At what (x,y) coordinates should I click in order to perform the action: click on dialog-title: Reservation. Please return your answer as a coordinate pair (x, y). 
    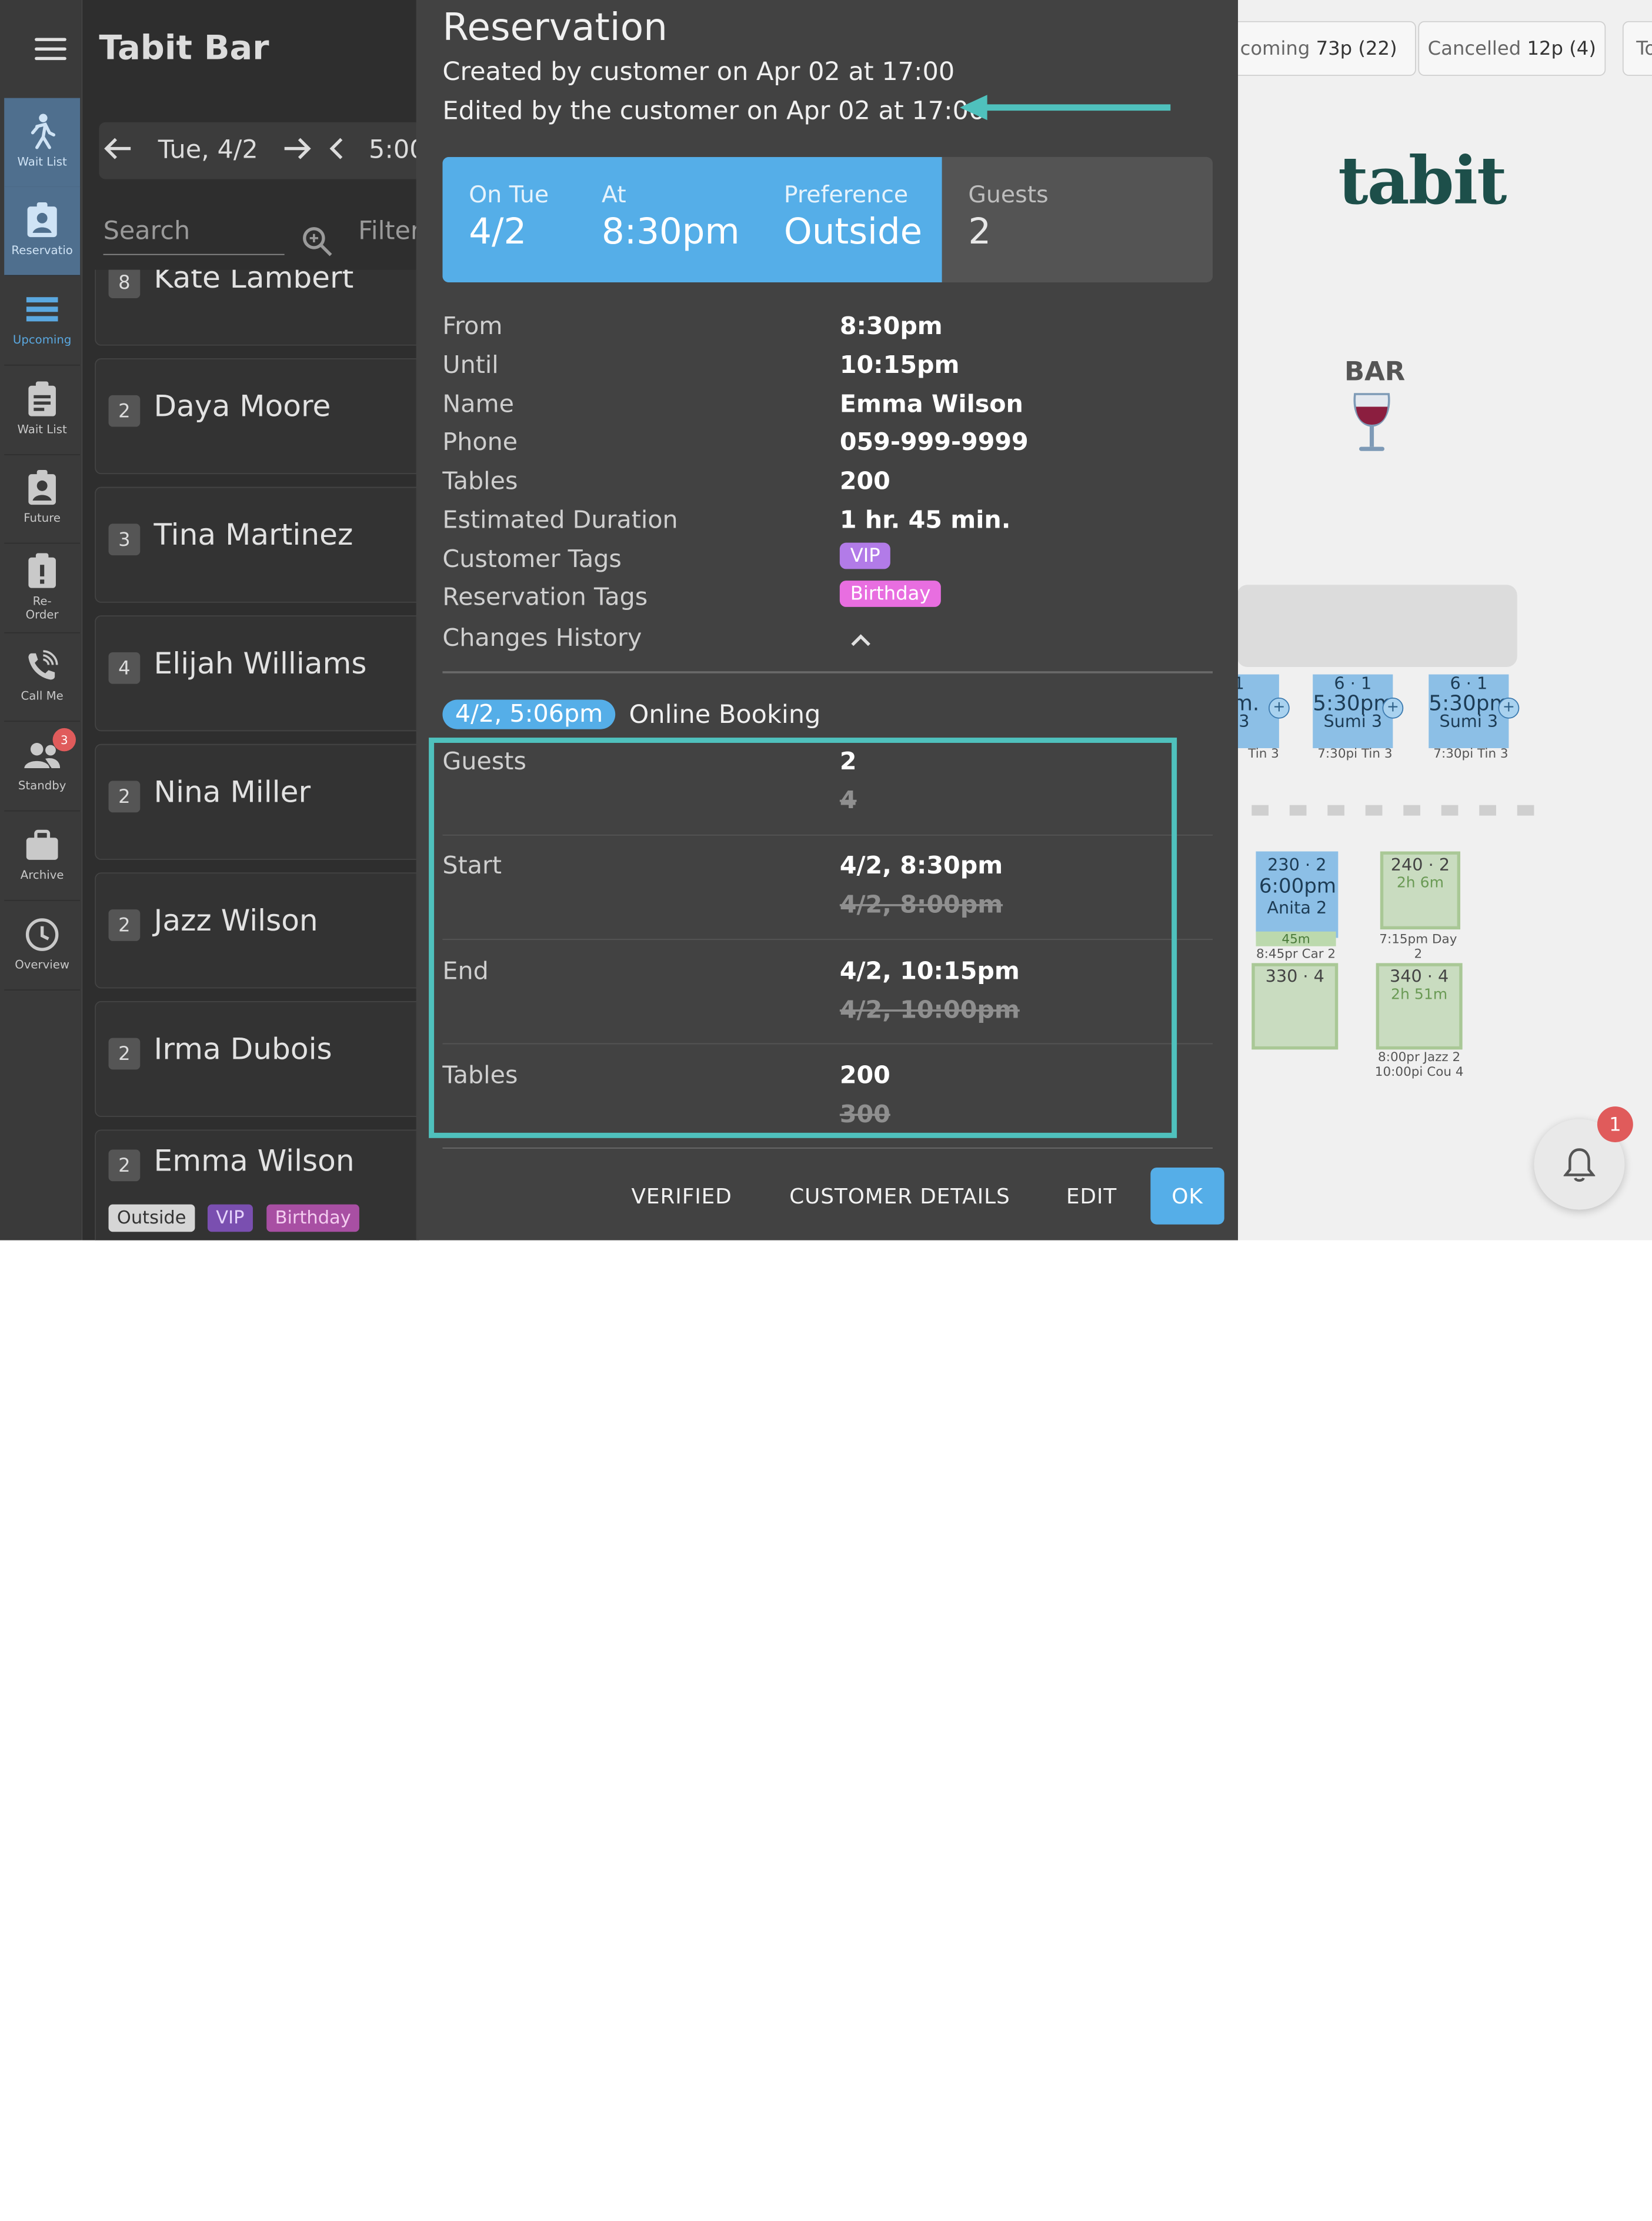
    Looking at the image, I should click on (555, 28).